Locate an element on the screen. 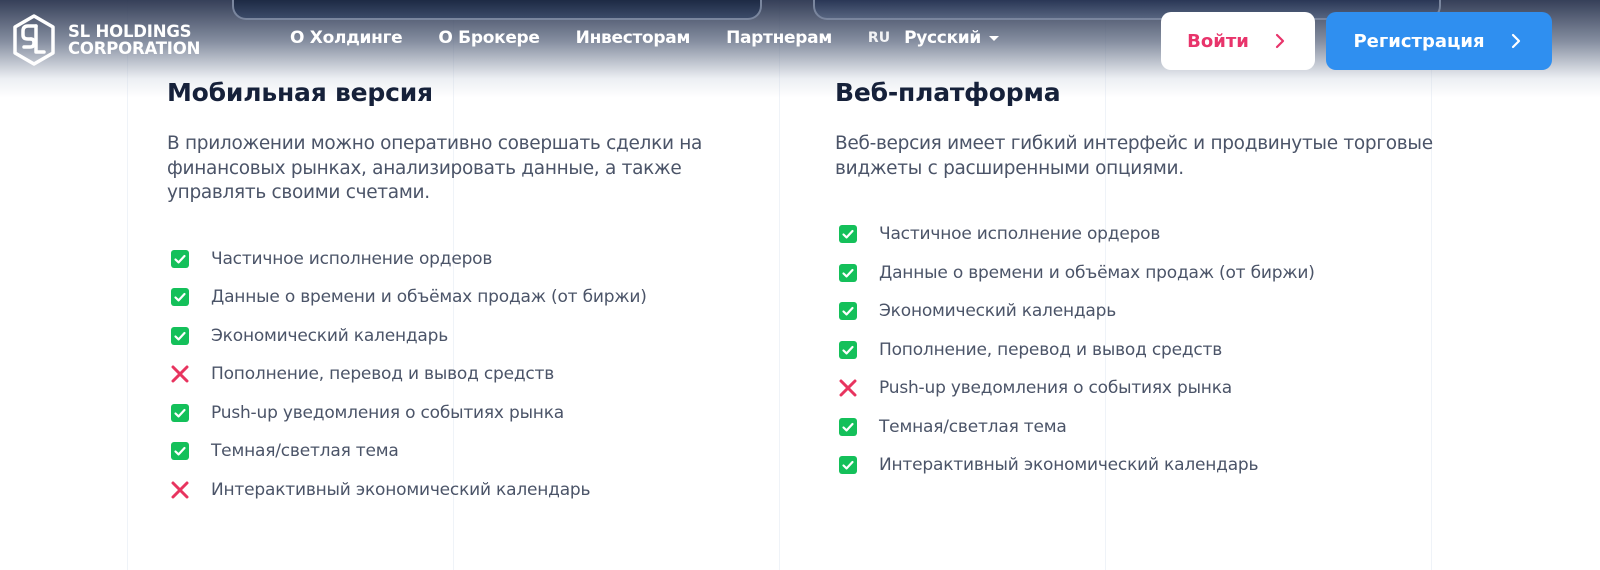 This screenshot has width=1600, height=570. login-button: Войти is located at coordinates (1238, 41).